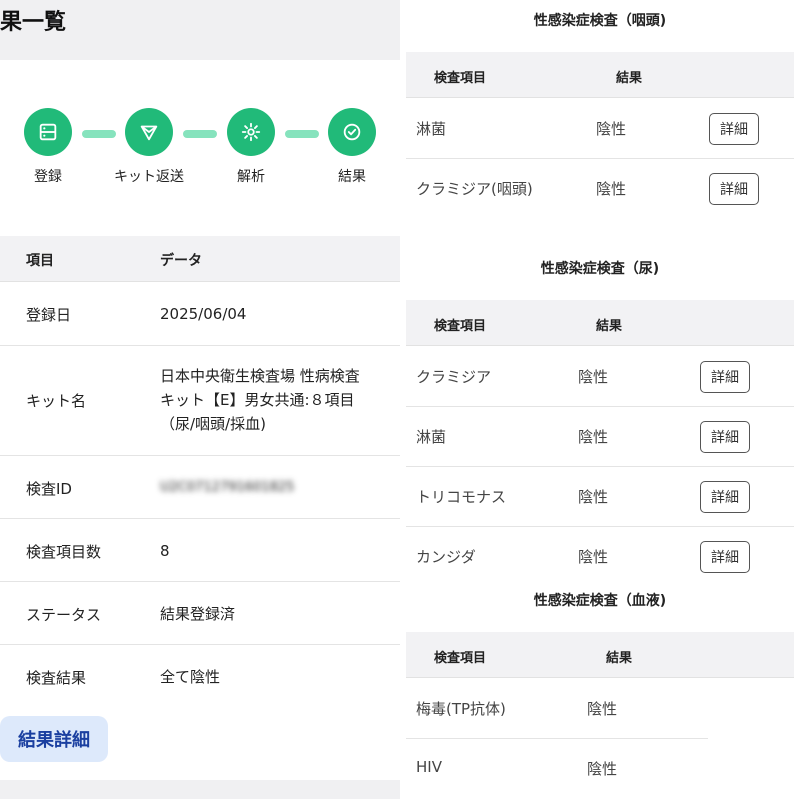 The image size is (800, 799). Describe the element at coordinates (54, 739) in the screenshot. I see `result-detail-button: 結果詳細` at that location.